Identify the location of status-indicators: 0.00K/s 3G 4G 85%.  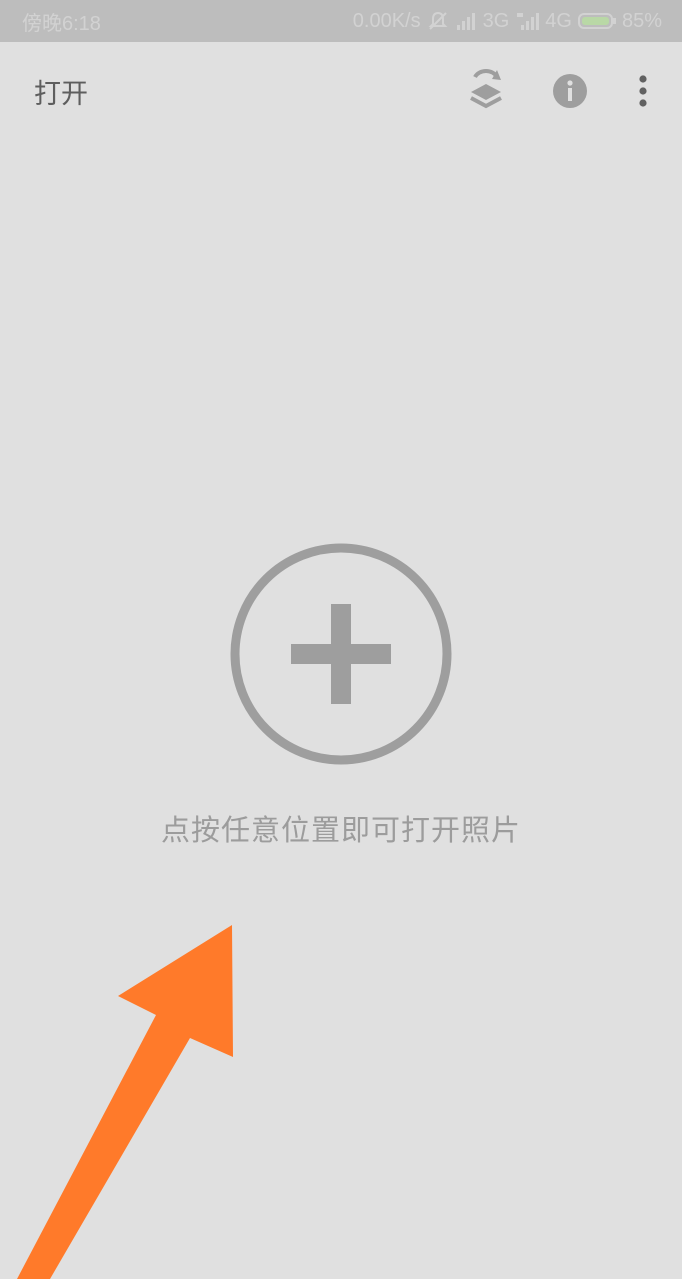
(507, 21).